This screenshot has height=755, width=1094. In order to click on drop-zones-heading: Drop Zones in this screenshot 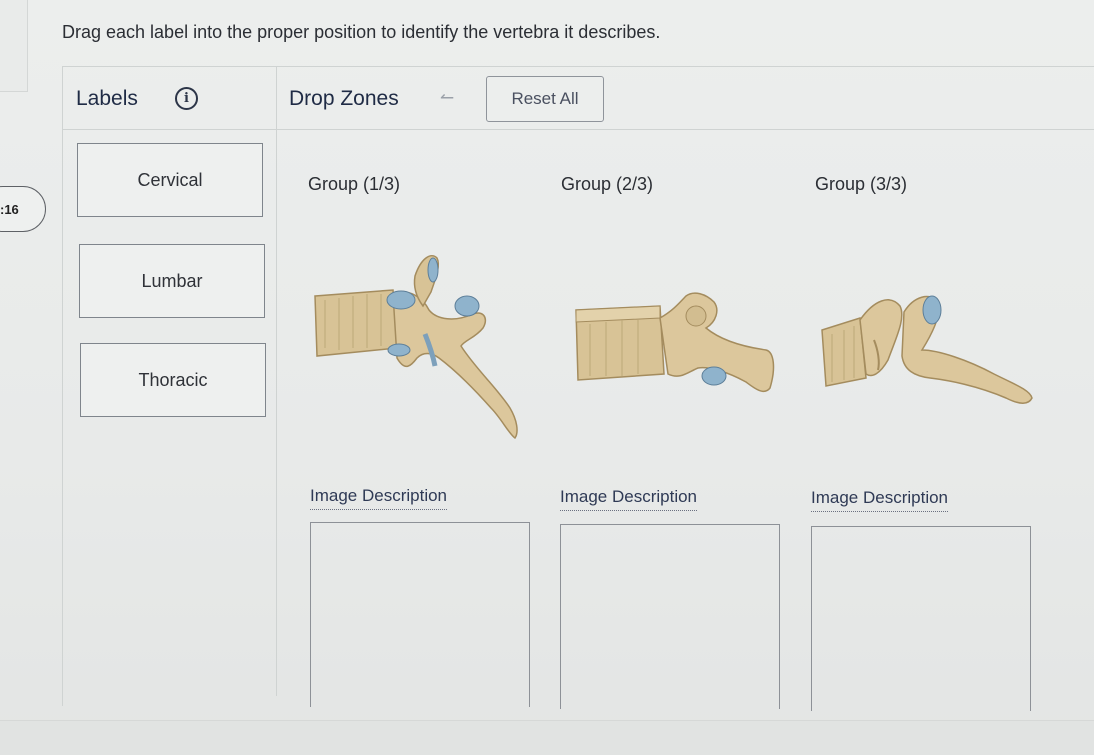, I will do `click(344, 98)`.